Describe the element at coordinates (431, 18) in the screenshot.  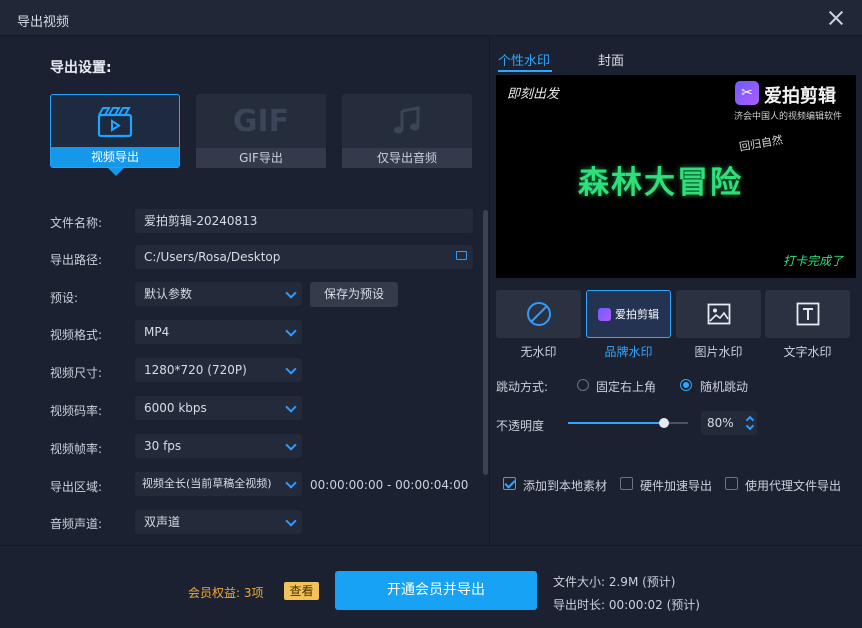
I see `title-bar: 导出视频` at that location.